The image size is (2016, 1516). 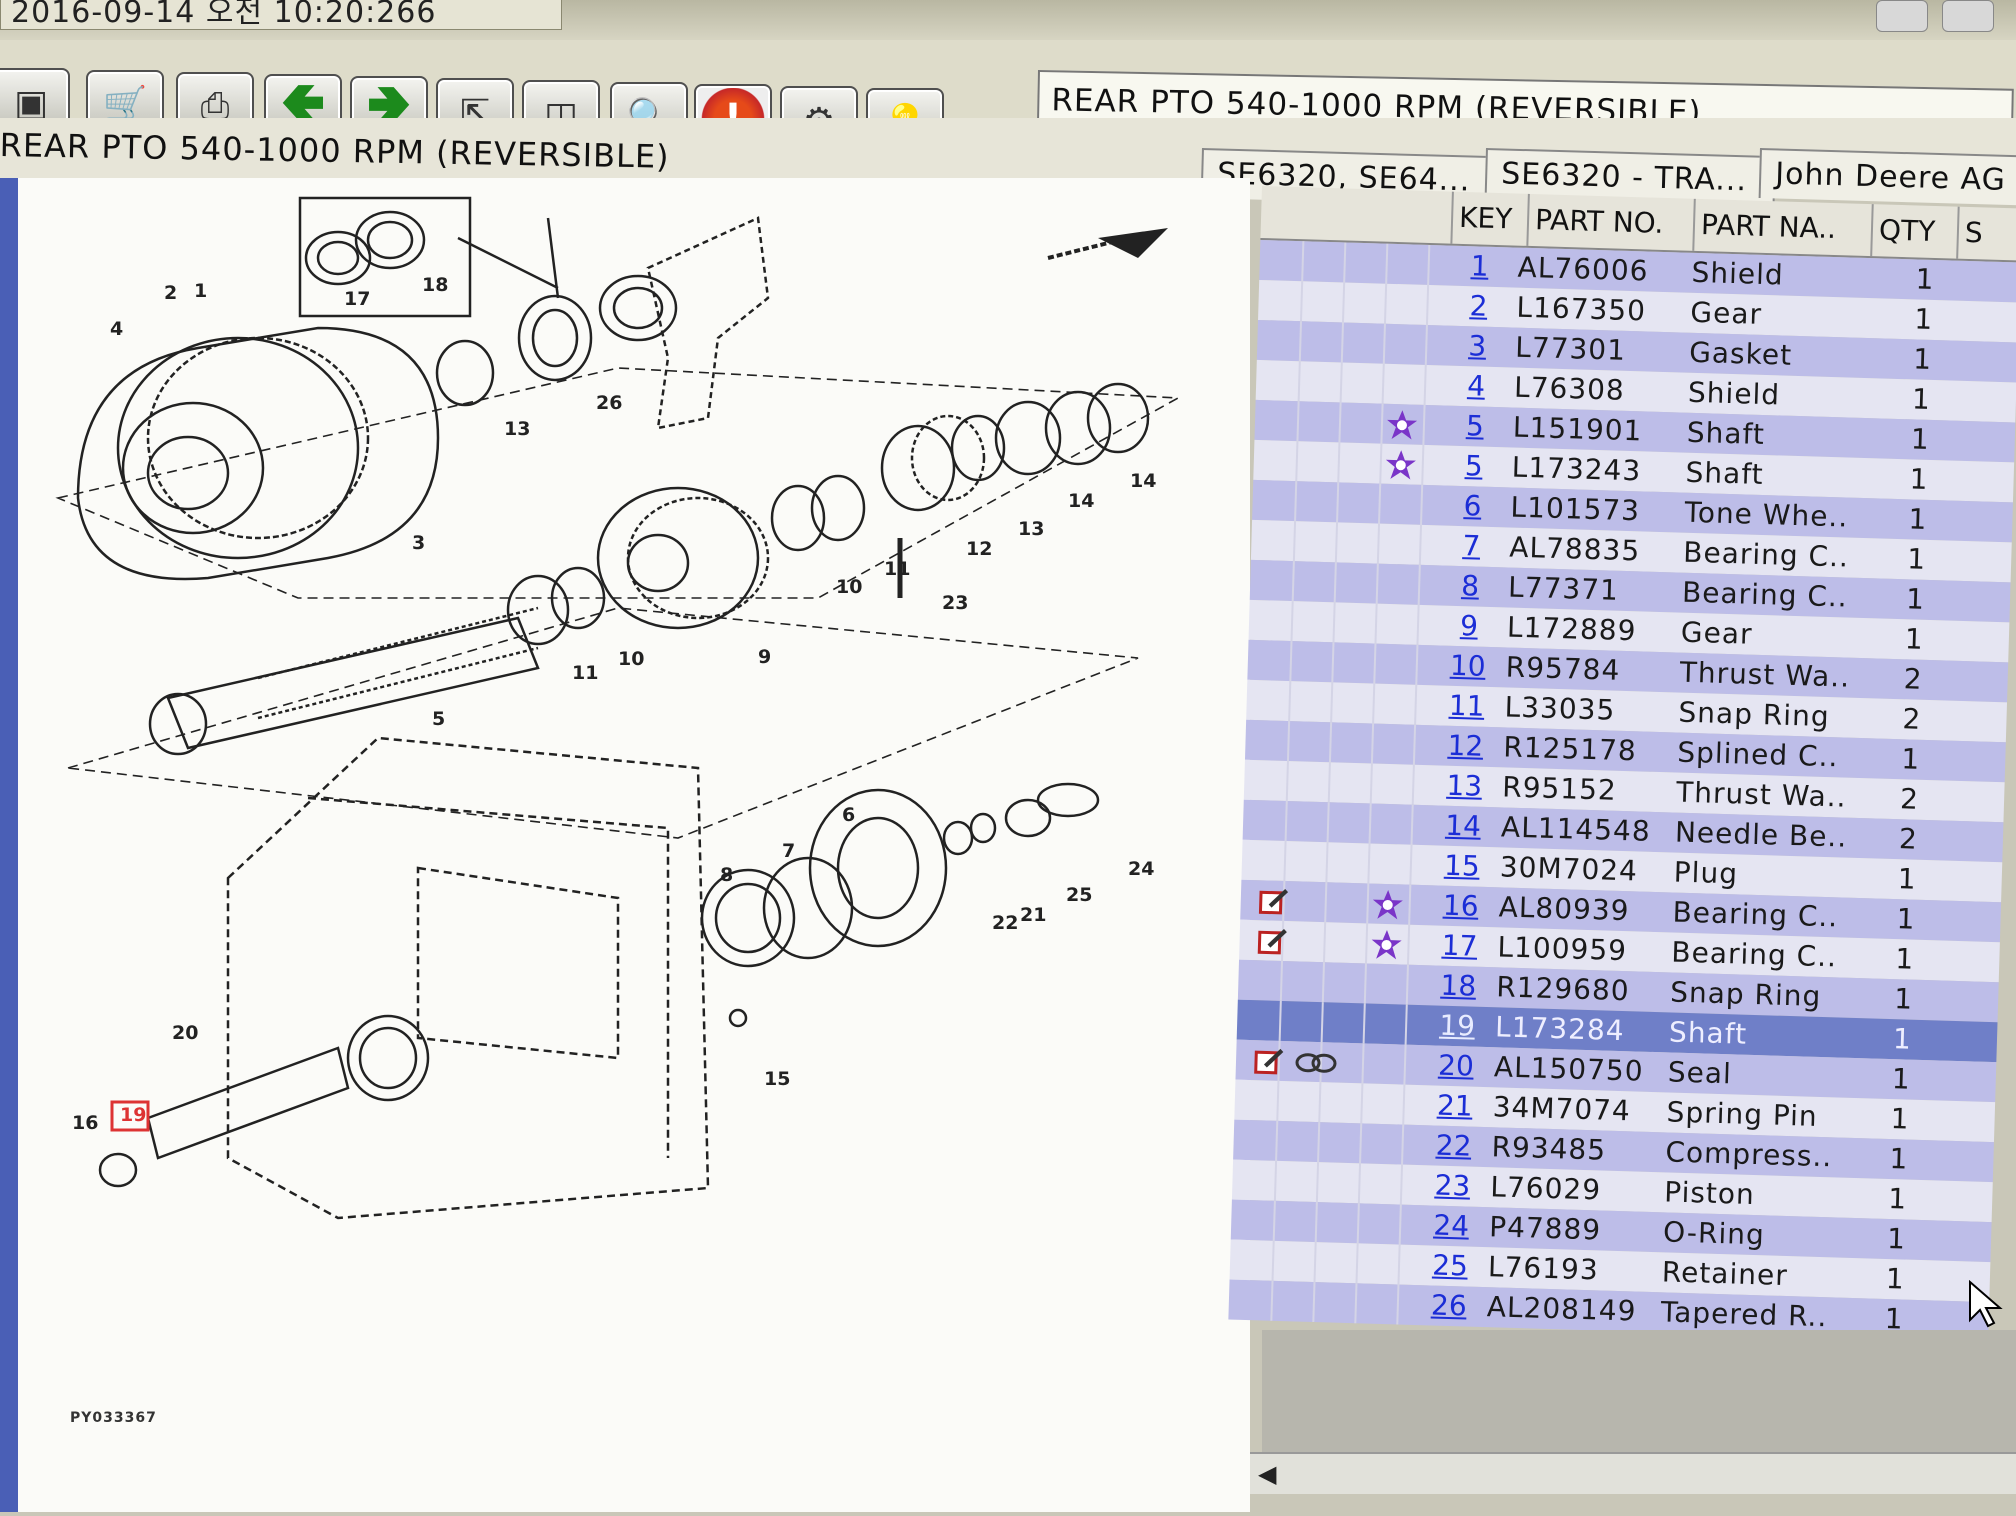 I want to click on window-button-left, so click(x=1902, y=16).